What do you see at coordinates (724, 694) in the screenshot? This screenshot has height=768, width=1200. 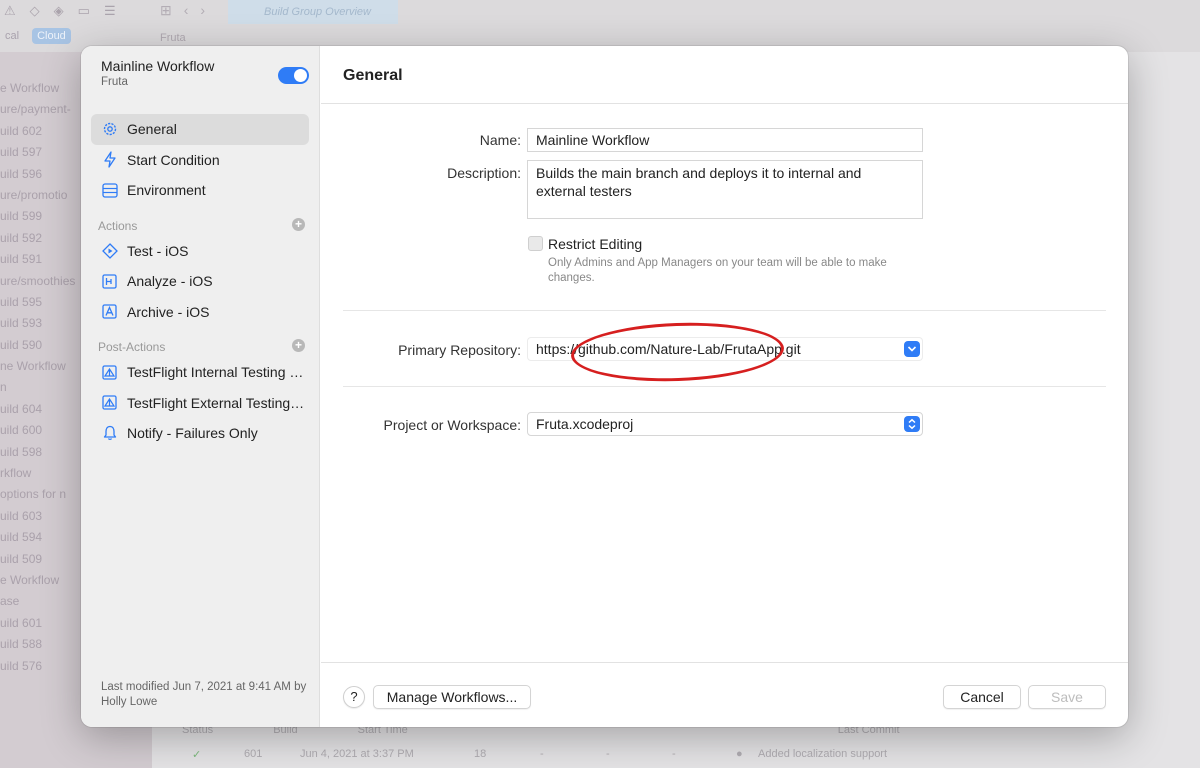 I see `dialog-footer: ? Manage Workflows... Cancel Save` at bounding box center [724, 694].